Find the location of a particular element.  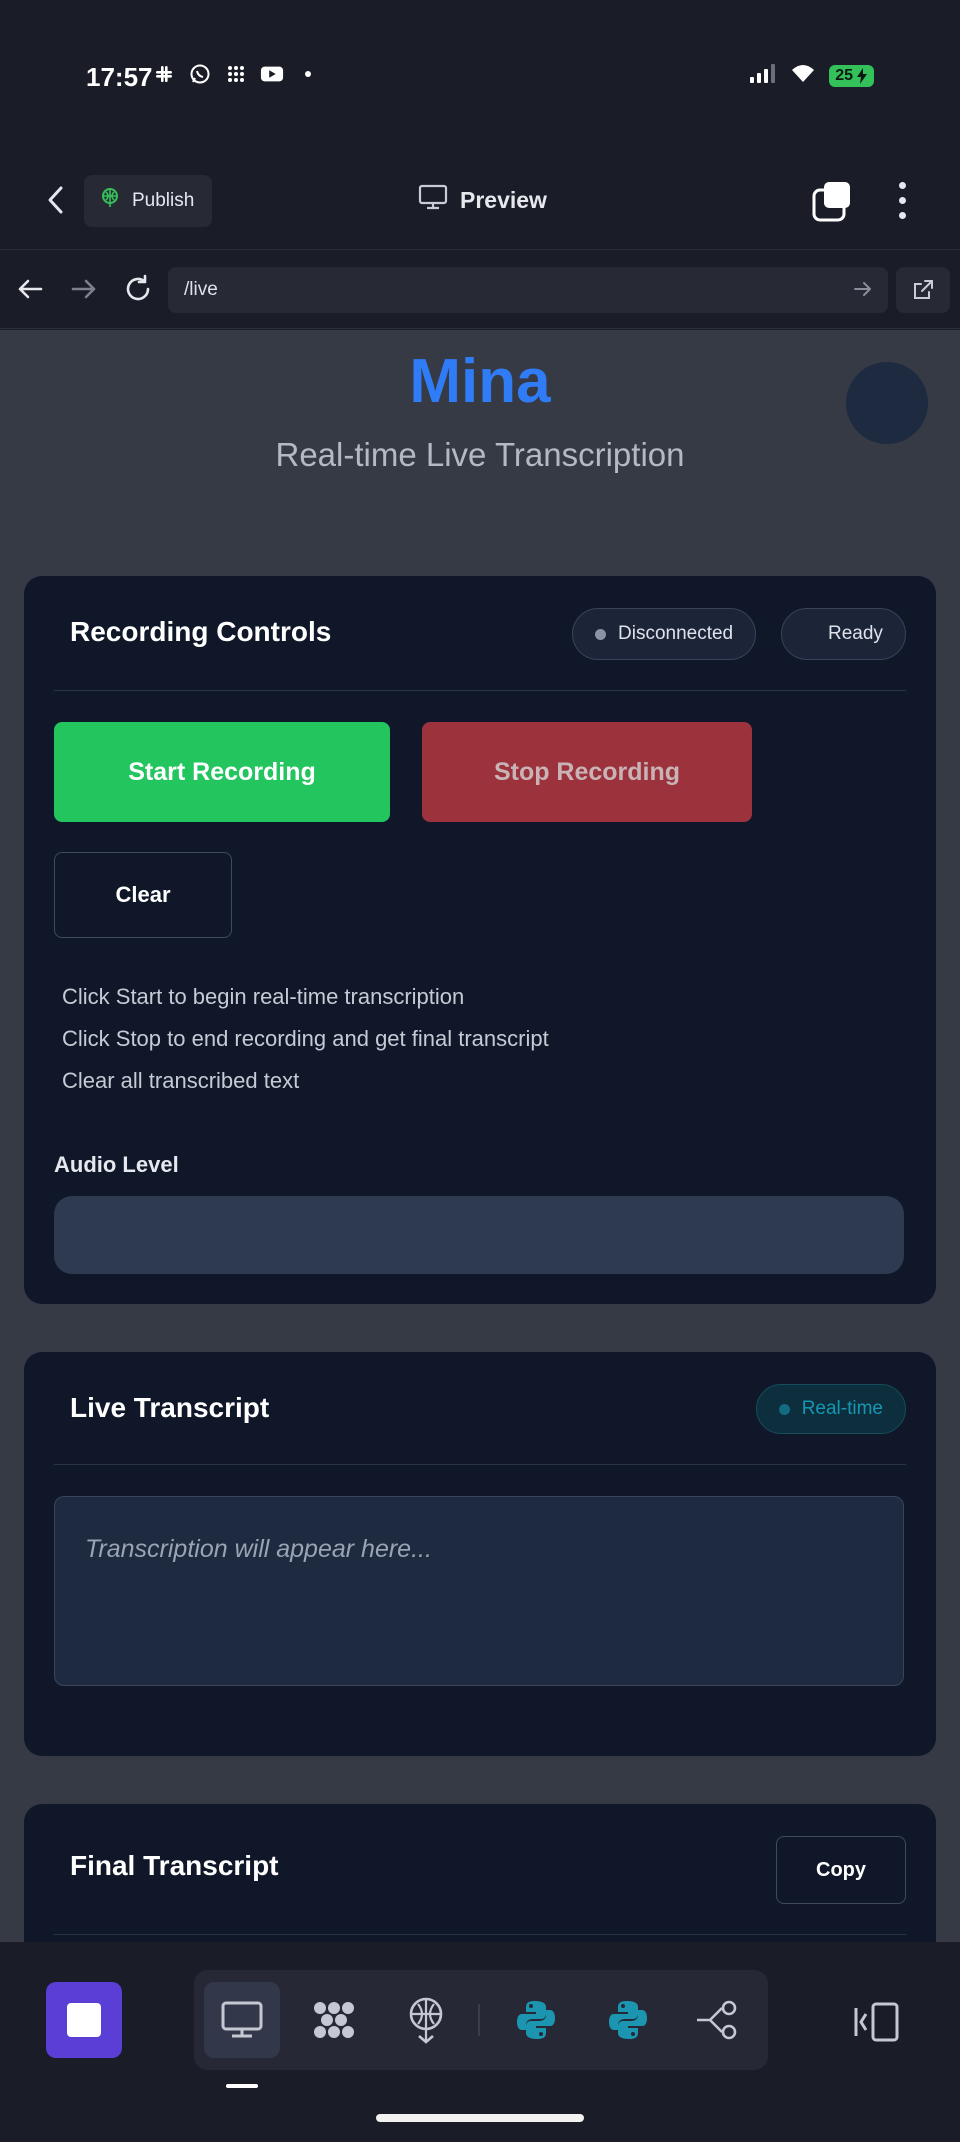

back-button is located at coordinates (56, 200).